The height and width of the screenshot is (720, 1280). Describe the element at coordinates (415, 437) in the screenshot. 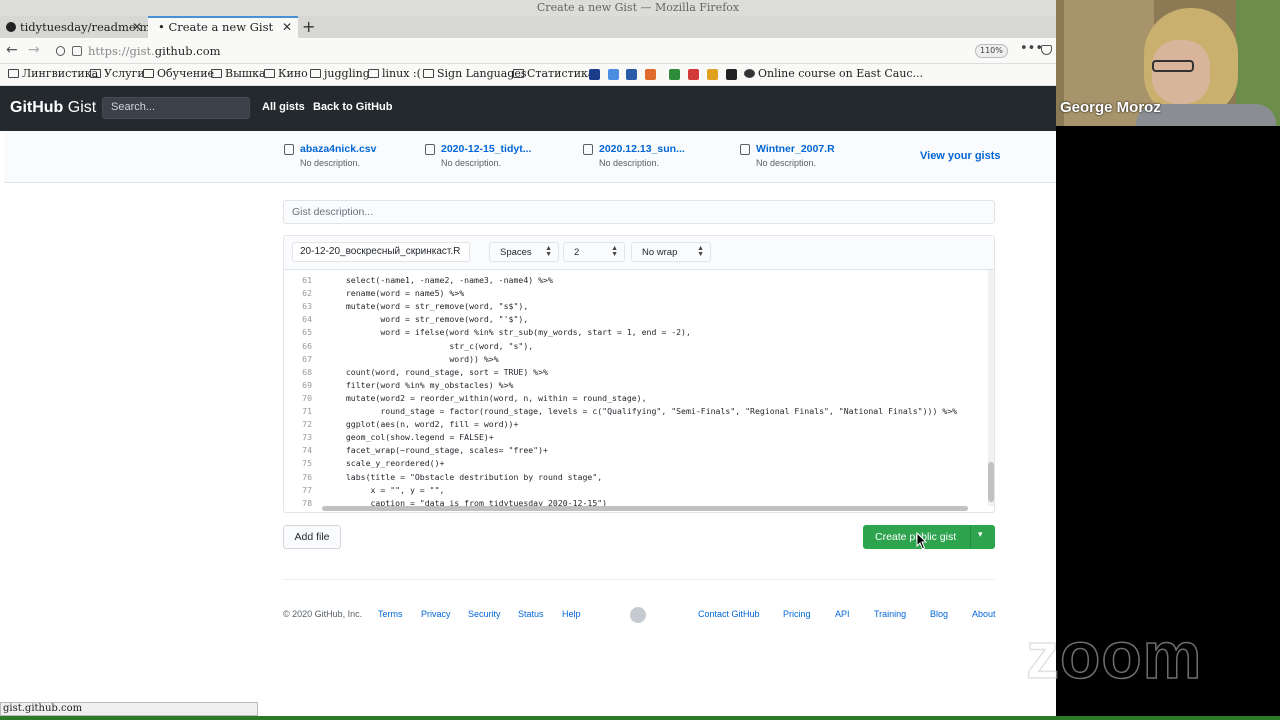

I see `code-text: geom_col(show.legend = FALSE)+` at that location.